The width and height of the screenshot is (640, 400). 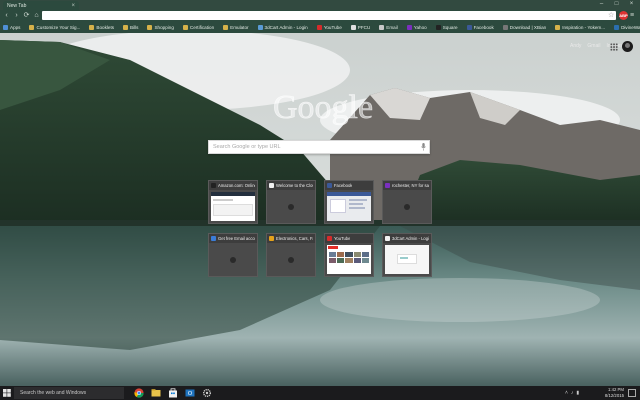 I want to click on close-icon: ×, so click(x=73, y=6).